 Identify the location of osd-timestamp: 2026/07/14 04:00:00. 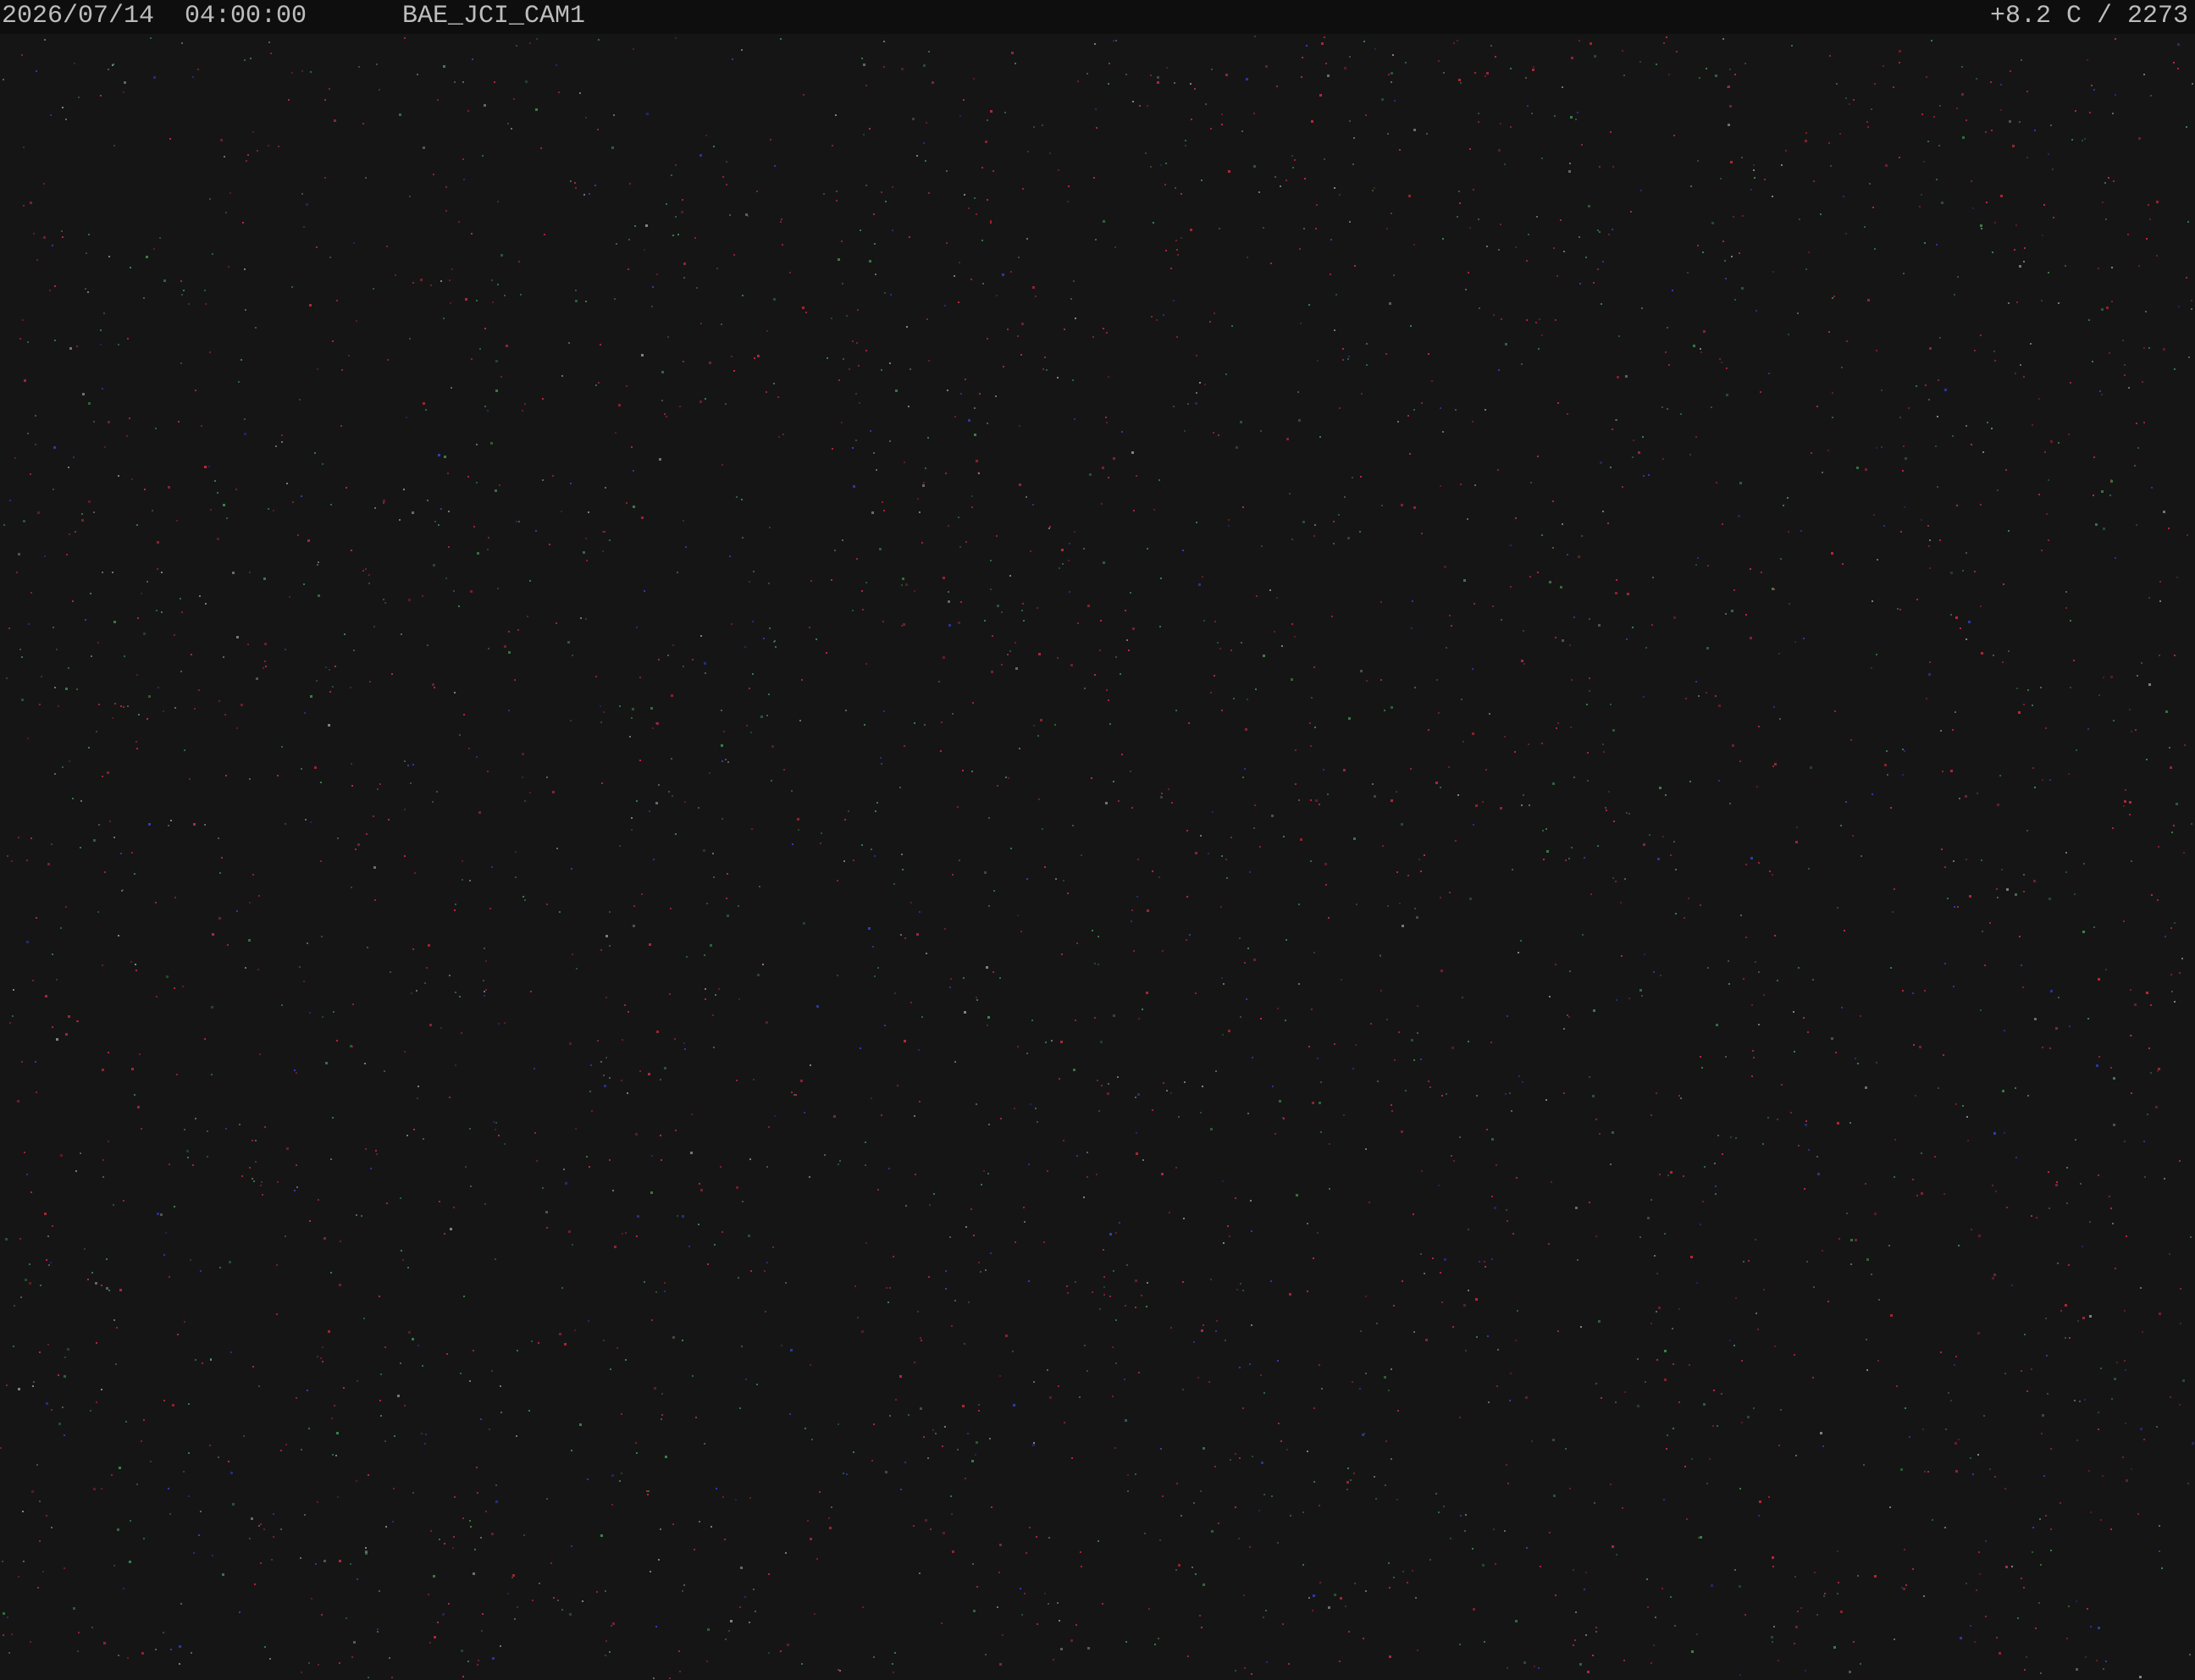
(154, 16).